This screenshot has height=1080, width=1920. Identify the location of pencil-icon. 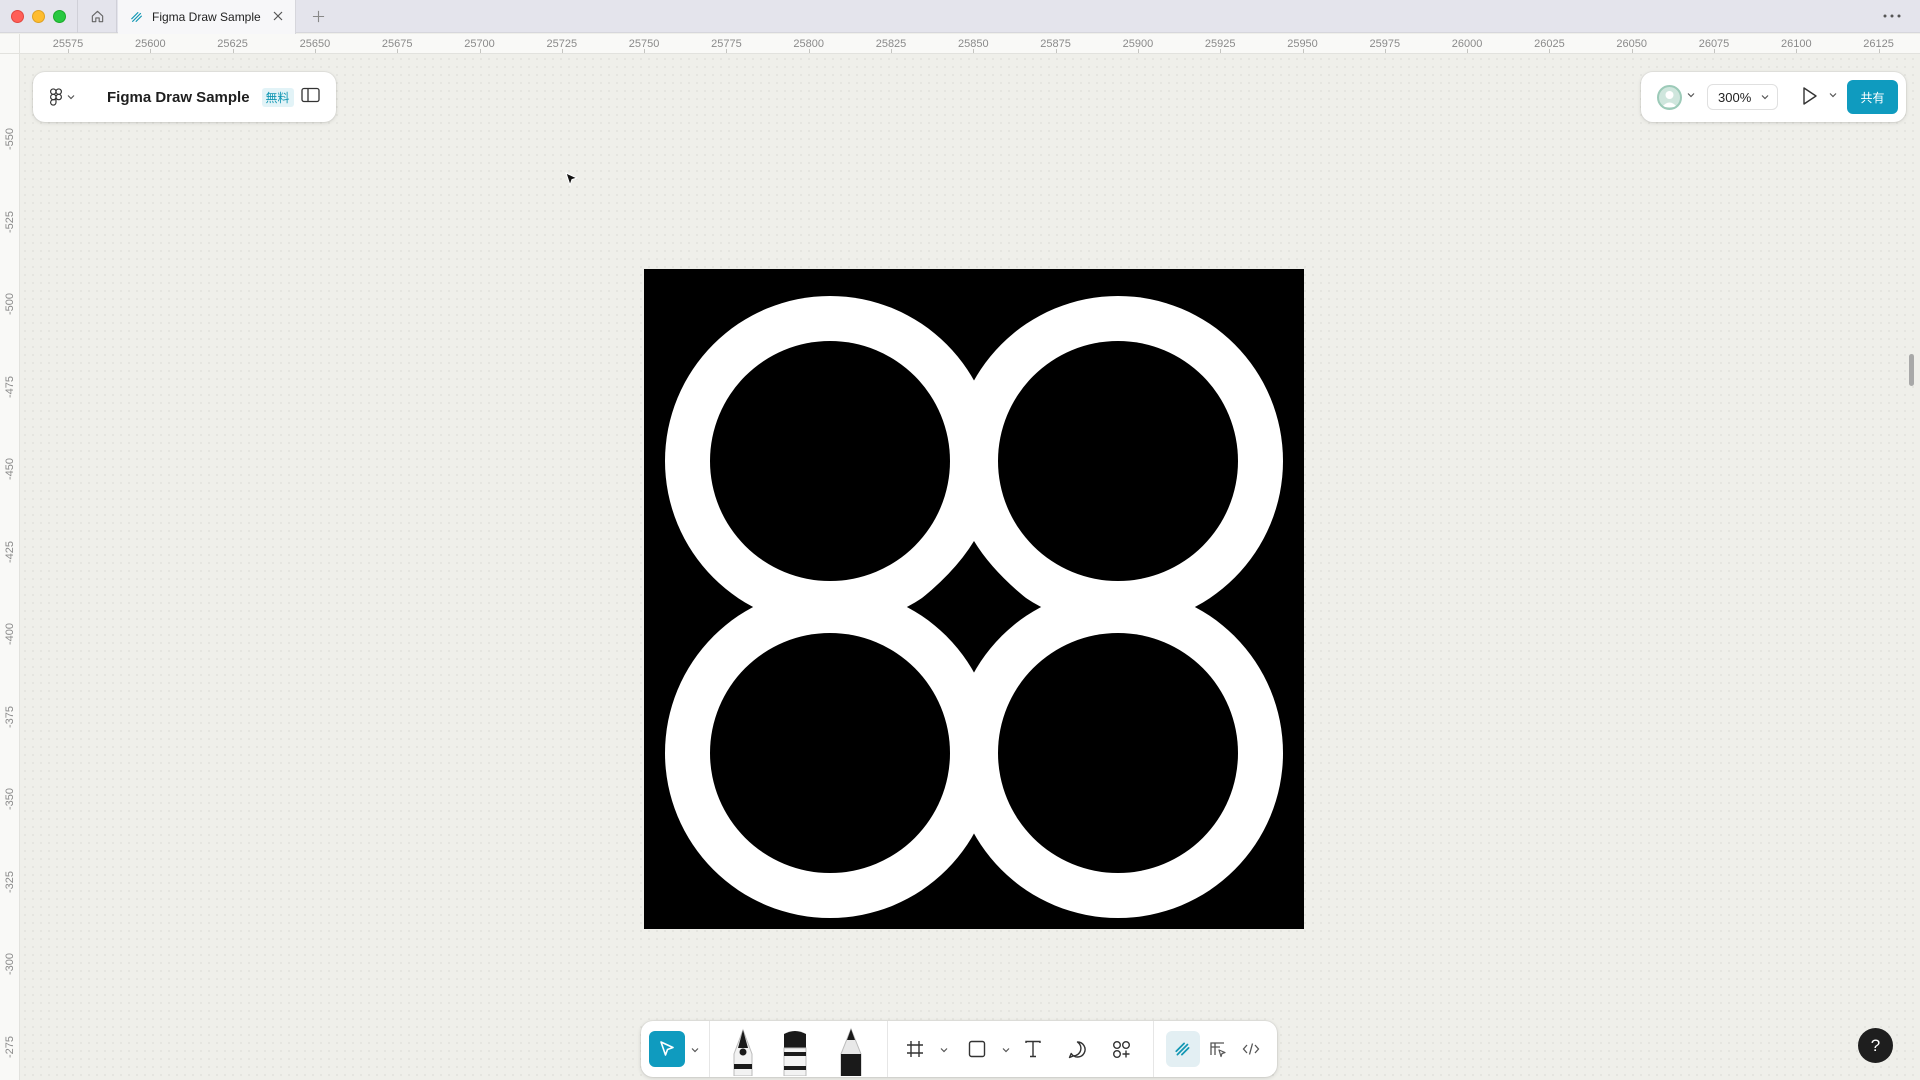
(851, 1051).